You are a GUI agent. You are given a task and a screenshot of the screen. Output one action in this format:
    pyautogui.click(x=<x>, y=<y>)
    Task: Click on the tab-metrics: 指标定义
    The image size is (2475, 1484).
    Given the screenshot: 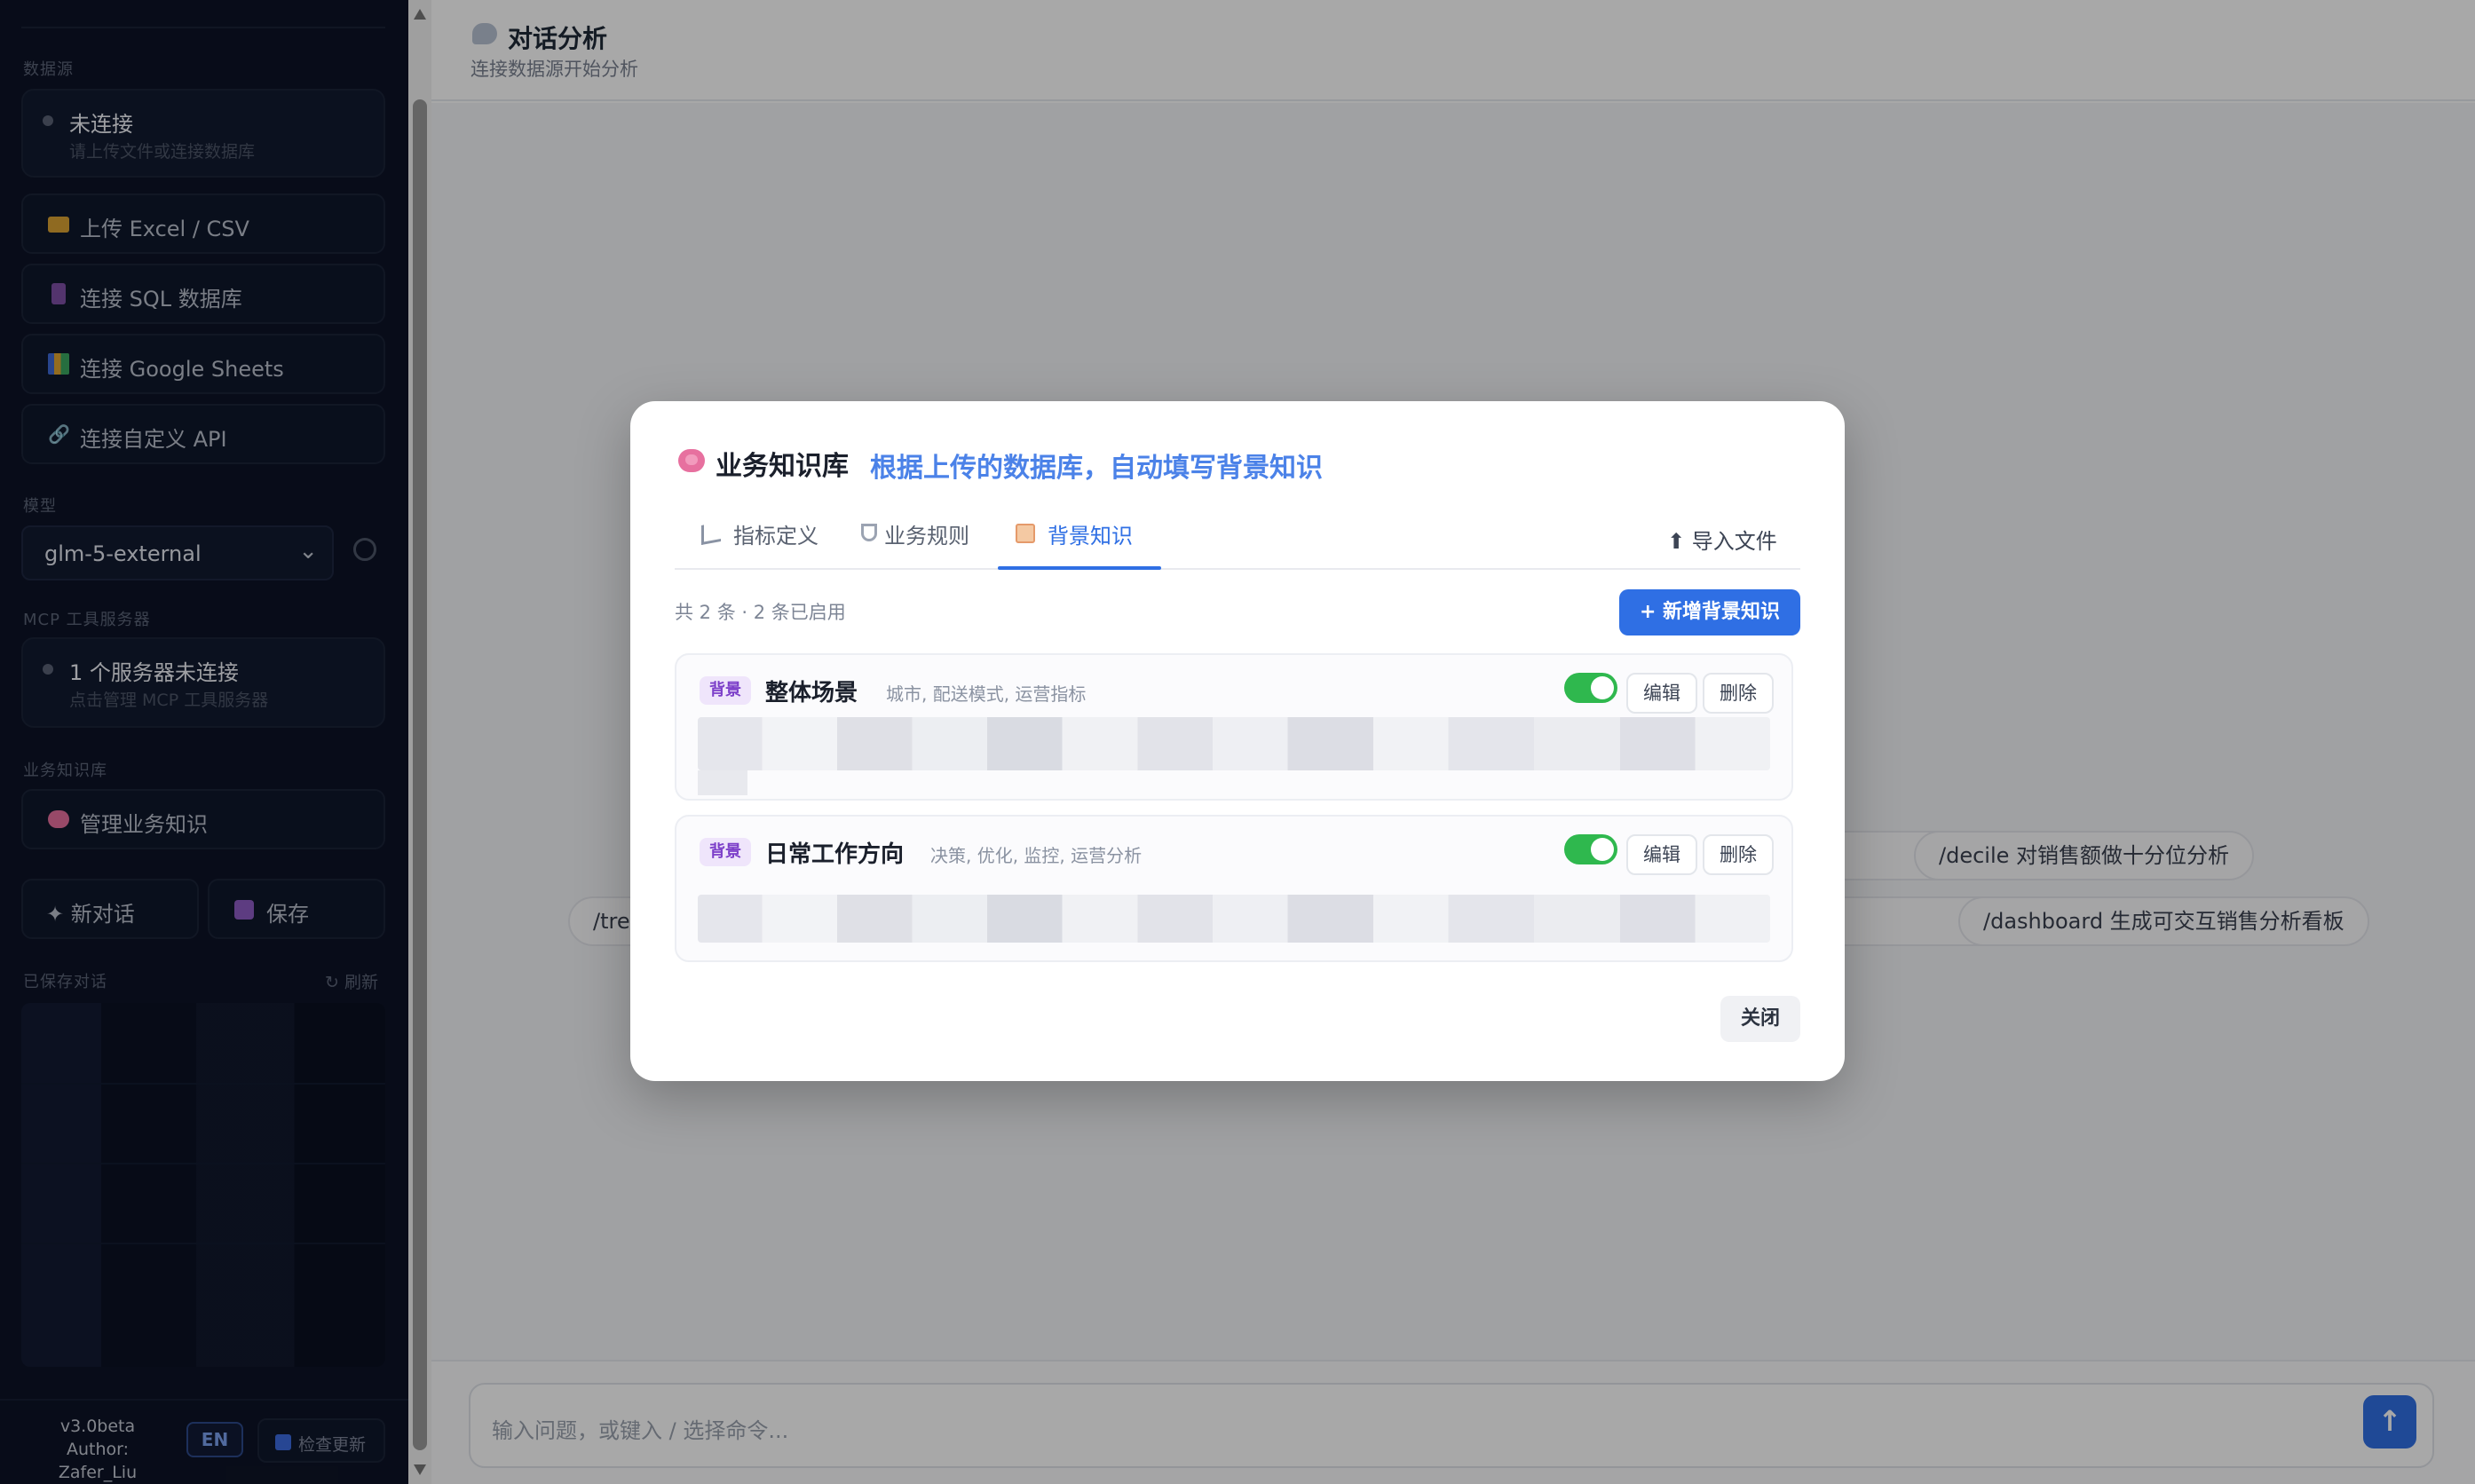 What is the action you would take?
    pyautogui.click(x=772, y=543)
    